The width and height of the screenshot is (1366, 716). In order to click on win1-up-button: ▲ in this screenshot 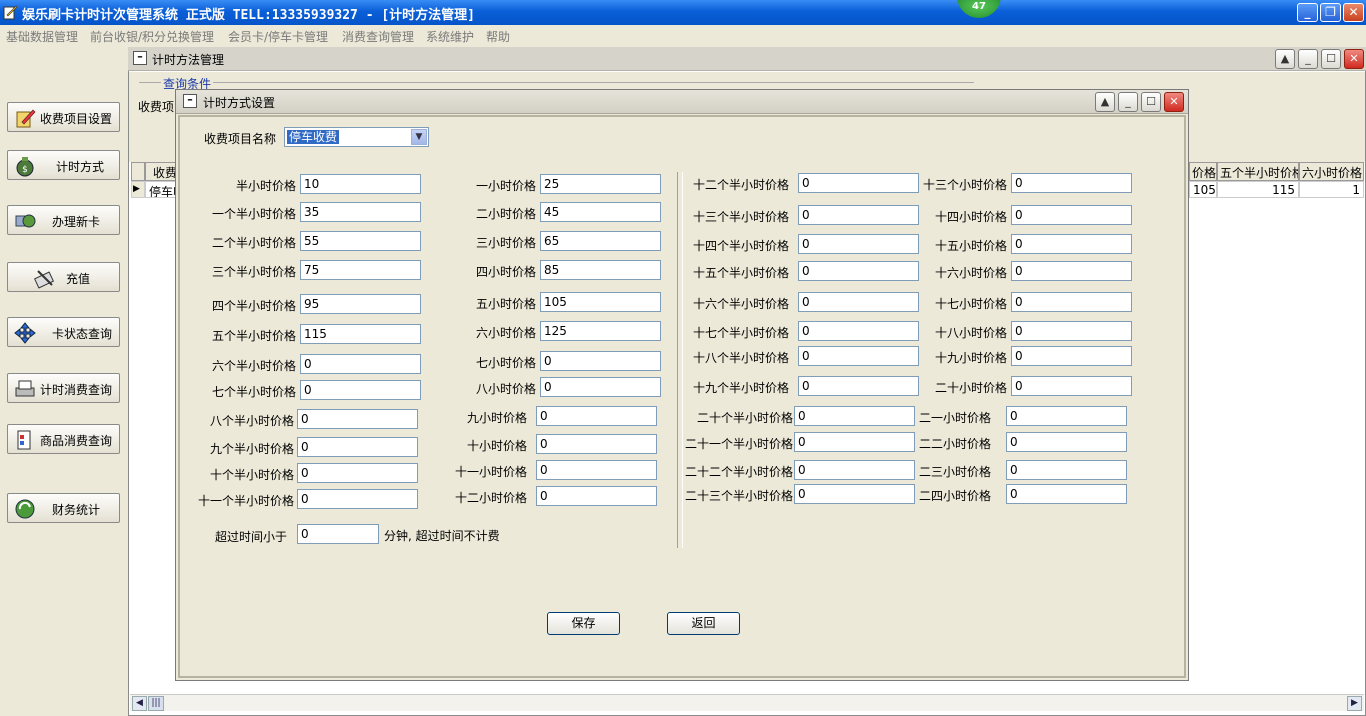, I will do `click(1285, 59)`.